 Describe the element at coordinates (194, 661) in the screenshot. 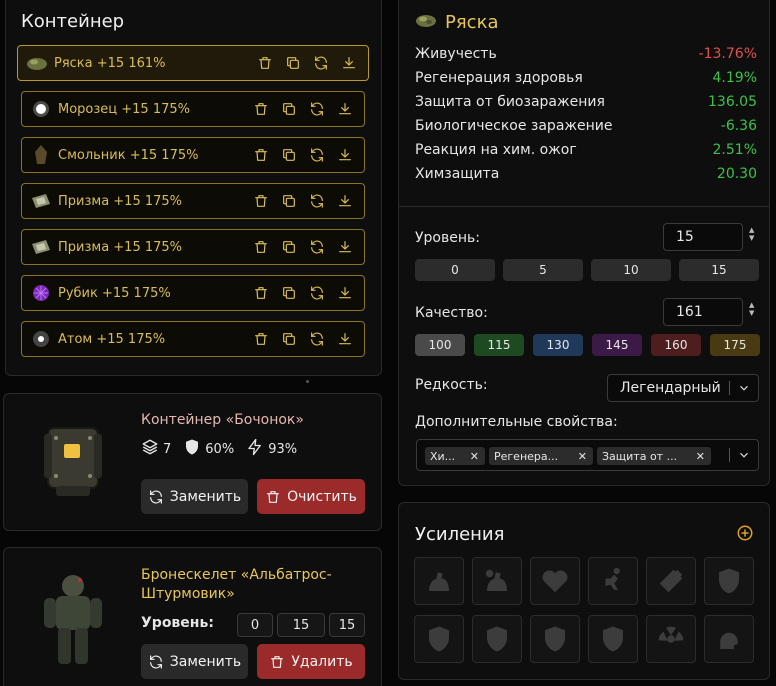

I see `replace-armor-button: Заменить` at that location.